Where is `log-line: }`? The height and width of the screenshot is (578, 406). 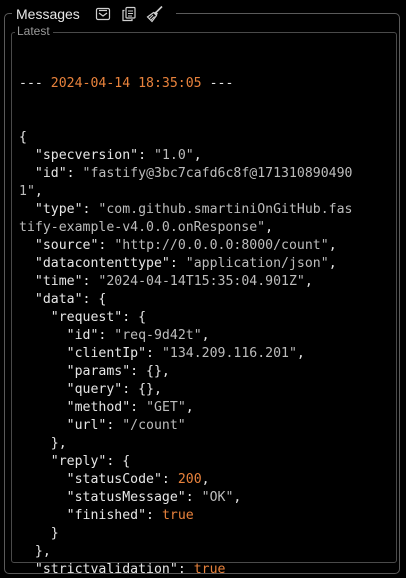 log-line: } is located at coordinates (204, 534).